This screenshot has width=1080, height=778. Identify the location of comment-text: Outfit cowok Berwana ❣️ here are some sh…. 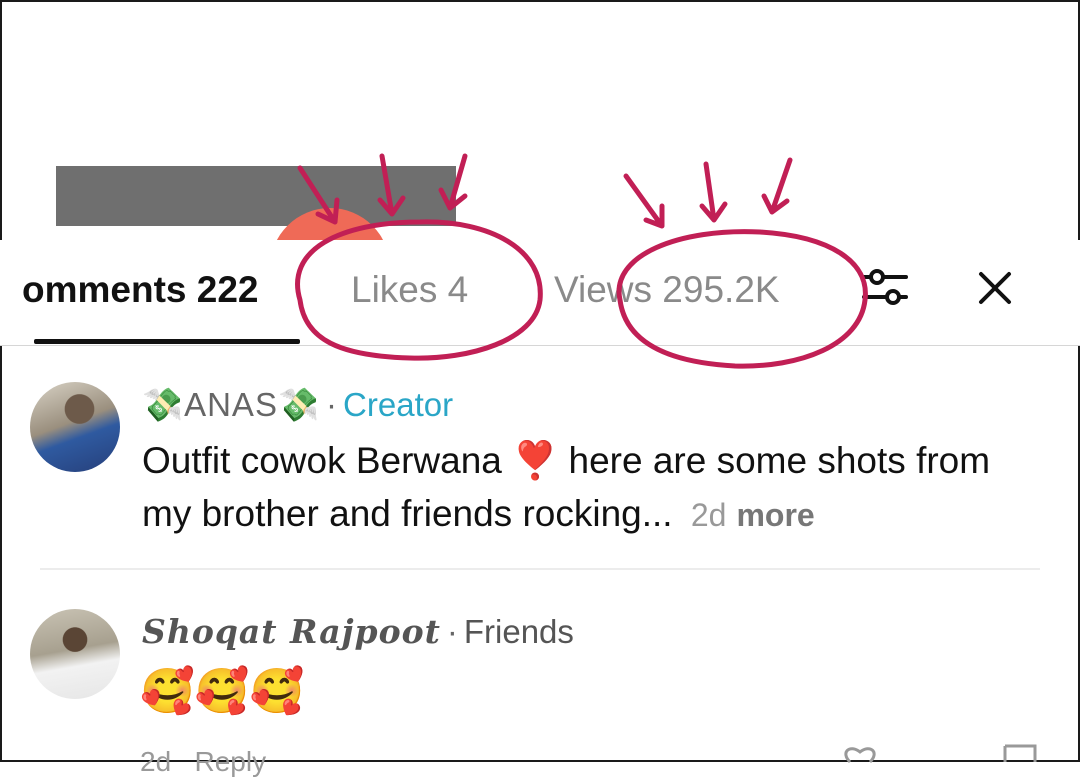
(592, 488).